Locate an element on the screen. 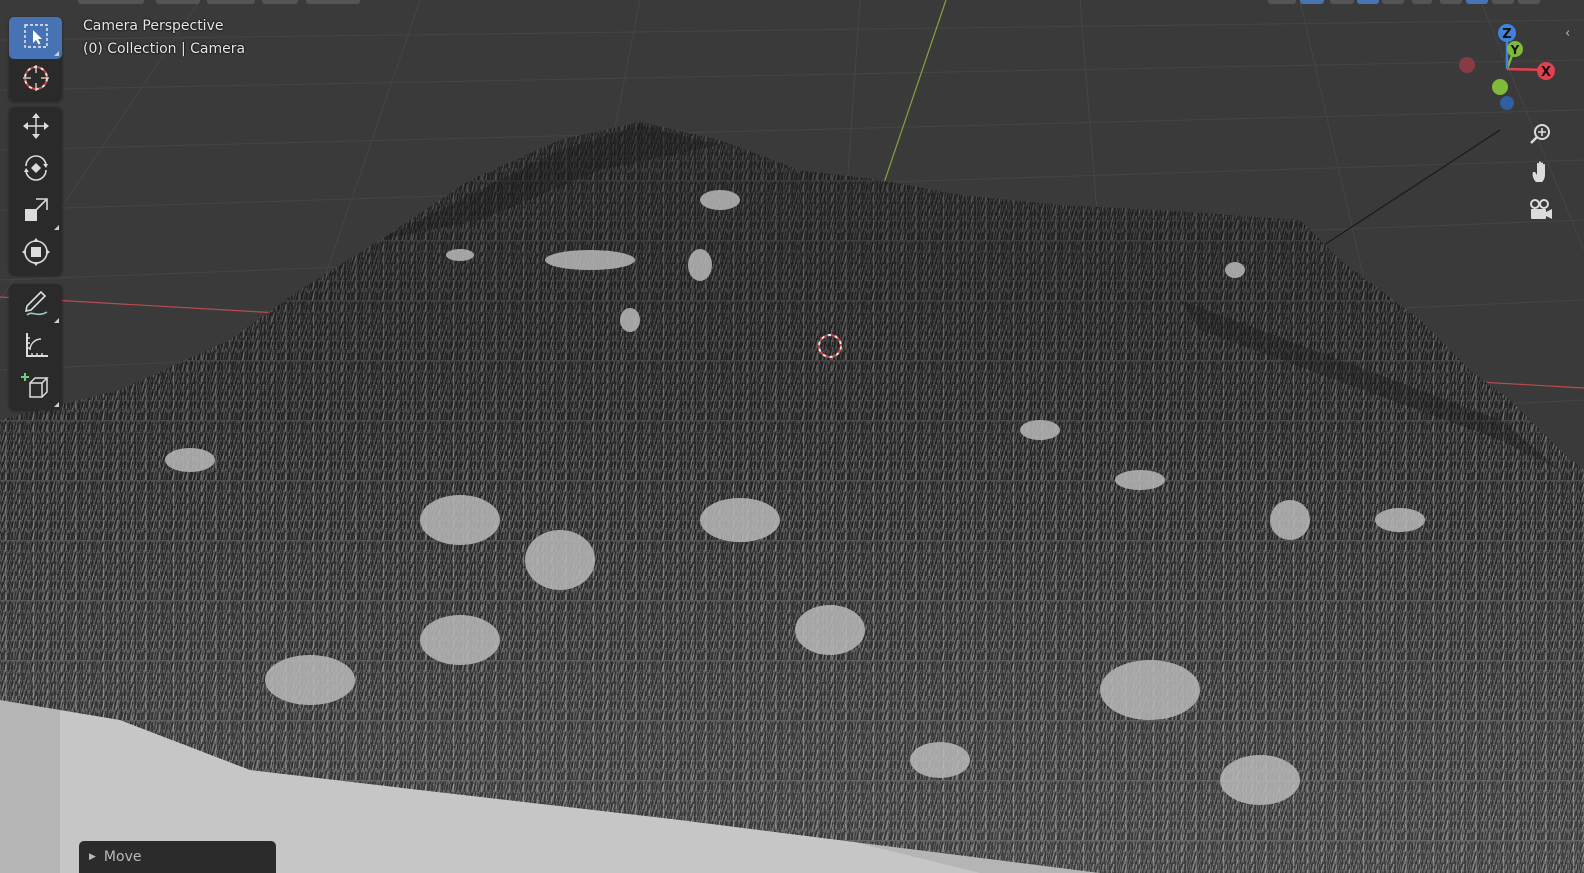  tool-annotate is located at coordinates (35, 305).